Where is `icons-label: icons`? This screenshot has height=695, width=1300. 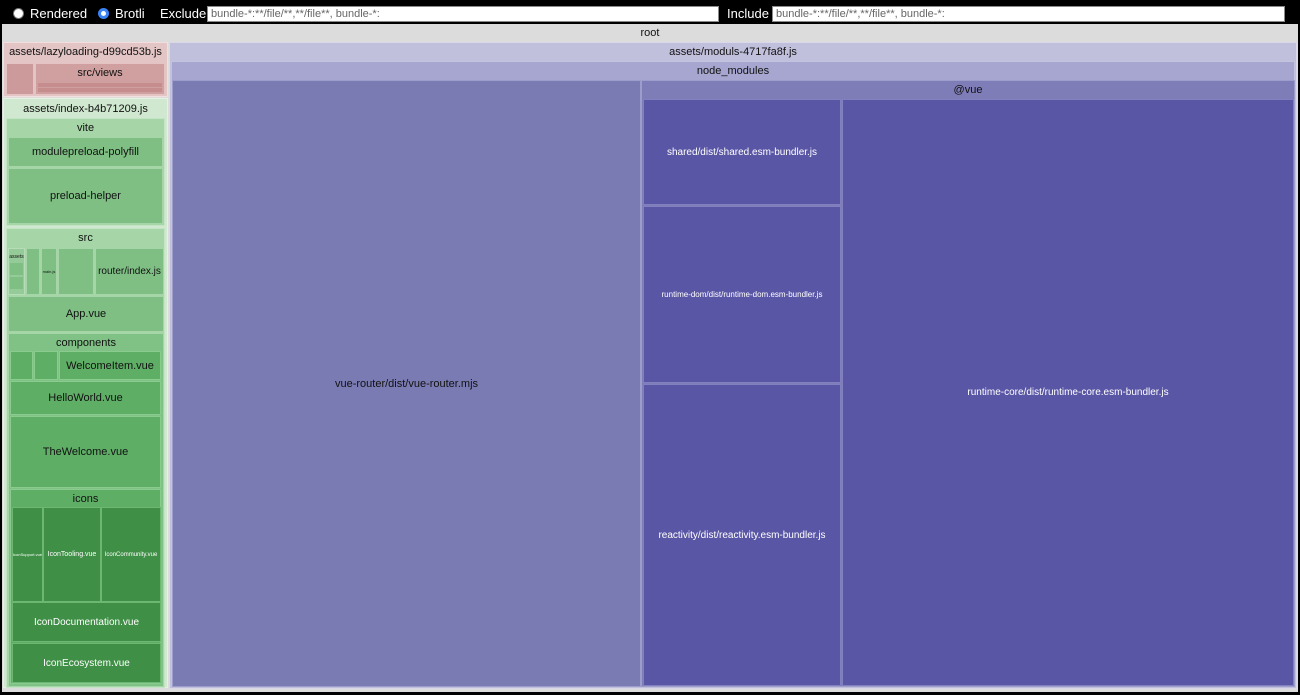
icons-label: icons is located at coordinates (85, 499).